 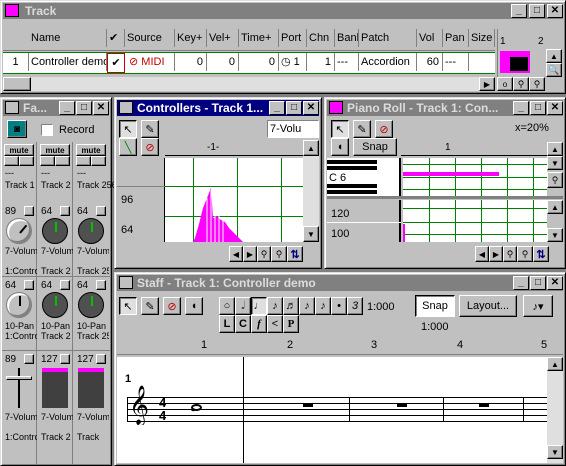 I want to click on strip1-knob, so click(x=19, y=231).